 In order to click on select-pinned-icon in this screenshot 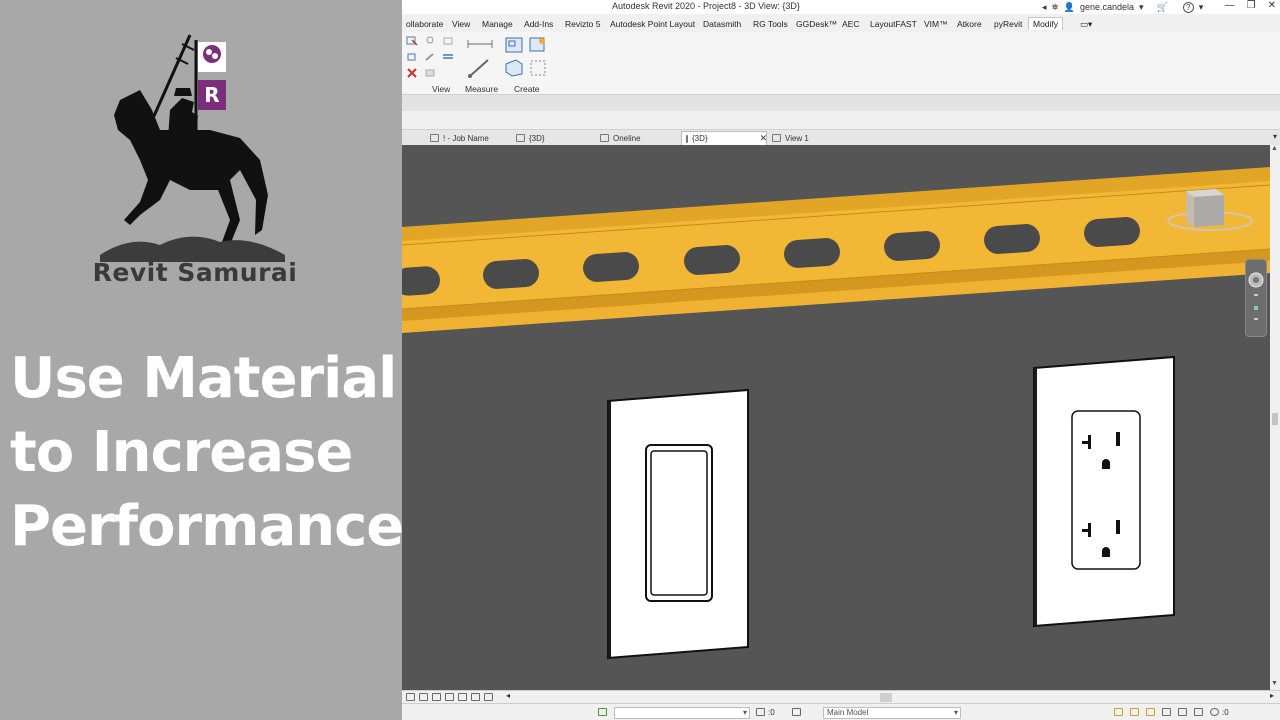, I will do `click(1150, 712)`.